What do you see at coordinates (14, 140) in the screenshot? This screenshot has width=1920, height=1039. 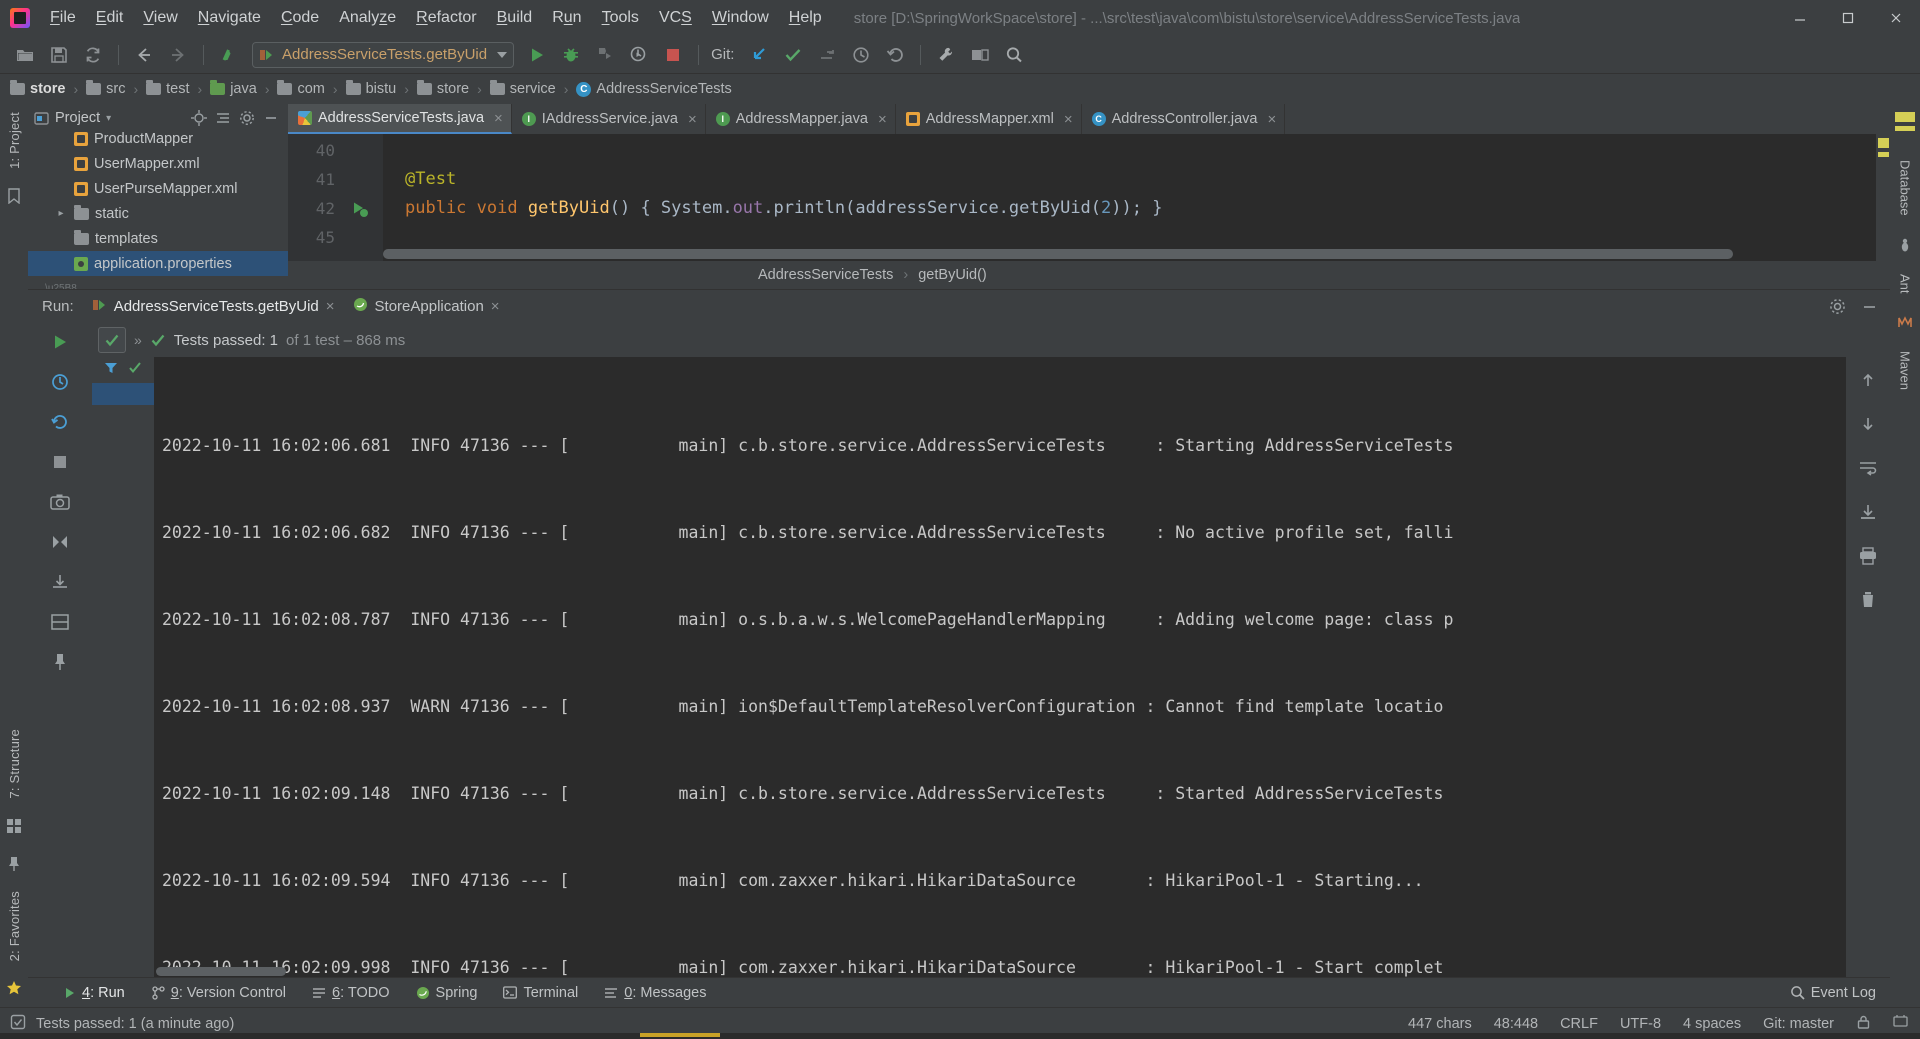 I see `sidebar-item-project: 1: Project` at bounding box center [14, 140].